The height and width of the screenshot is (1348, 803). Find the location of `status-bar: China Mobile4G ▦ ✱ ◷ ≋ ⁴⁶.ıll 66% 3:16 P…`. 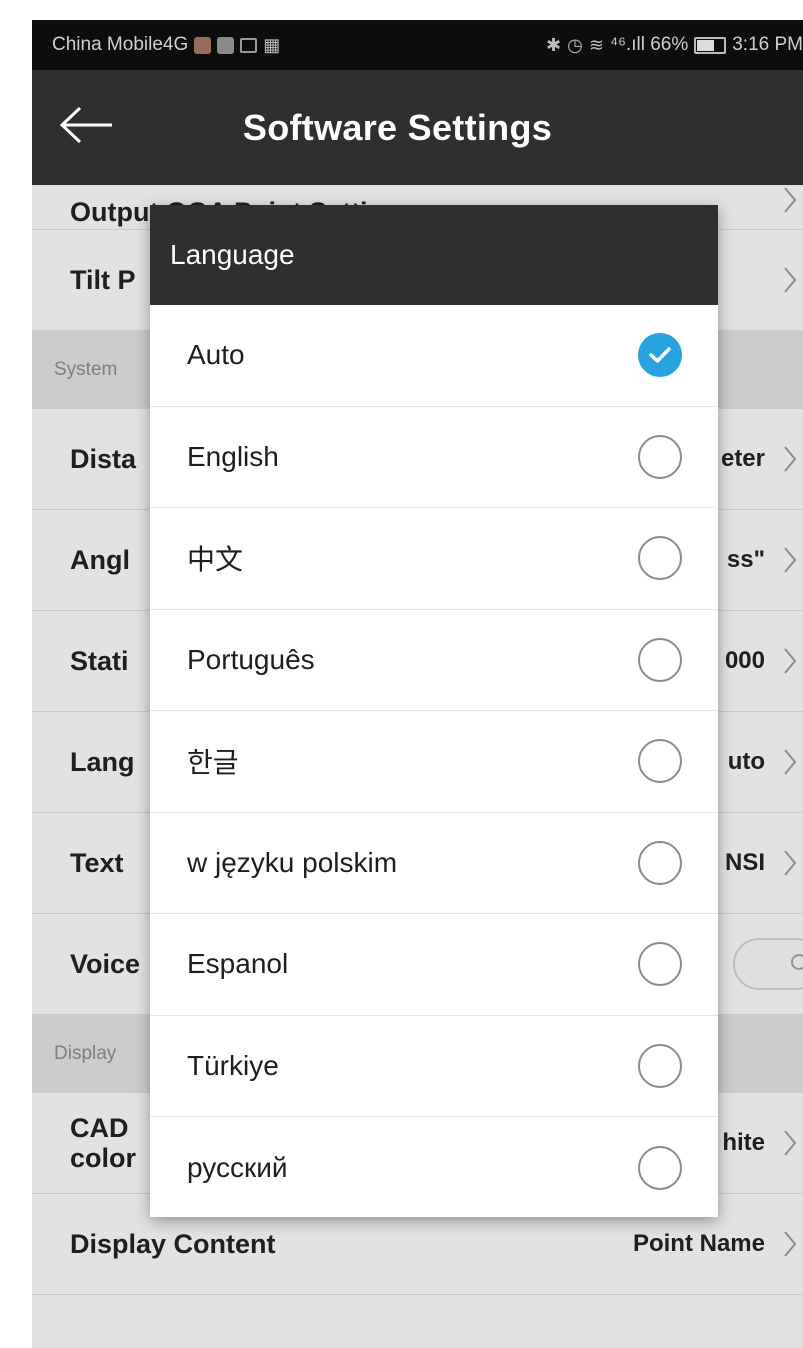

status-bar: China Mobile4G ▦ ✱ ◷ ≋ ⁴⁶.ıll 66% 3:16 P… is located at coordinates (417, 45).